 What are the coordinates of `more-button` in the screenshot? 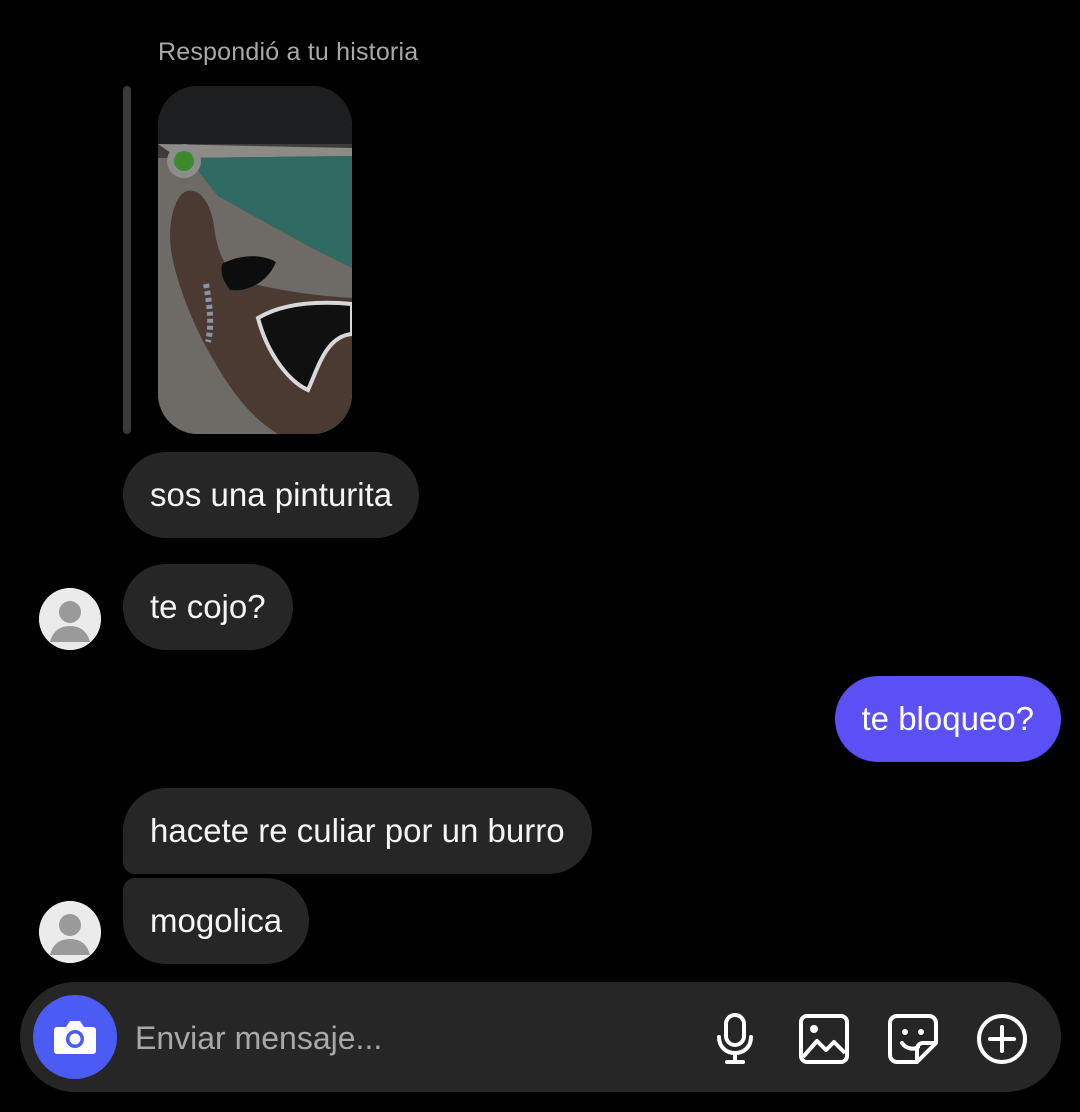 It's located at (1002, 1039).